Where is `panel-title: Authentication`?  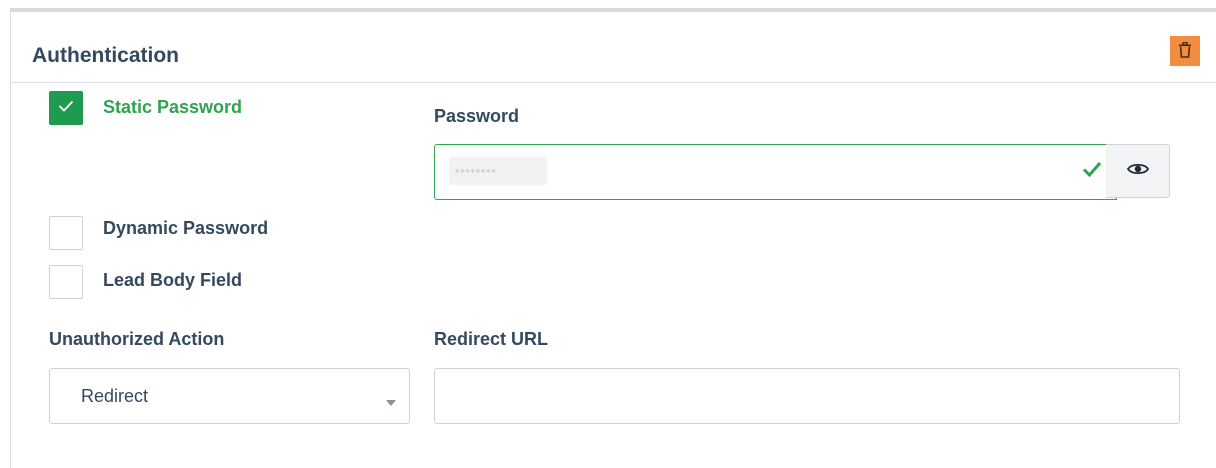
panel-title: Authentication is located at coordinates (105, 55).